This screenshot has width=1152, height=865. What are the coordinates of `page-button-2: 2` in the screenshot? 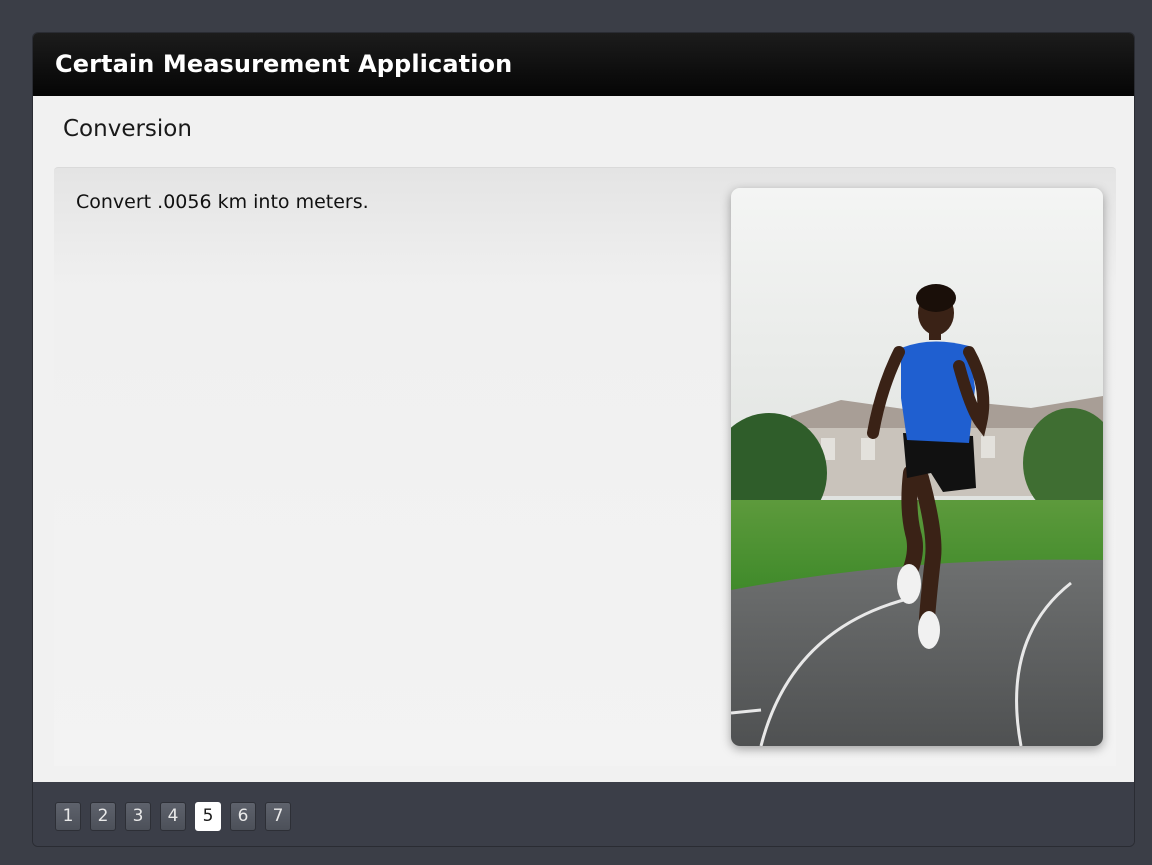 It's located at (103, 816).